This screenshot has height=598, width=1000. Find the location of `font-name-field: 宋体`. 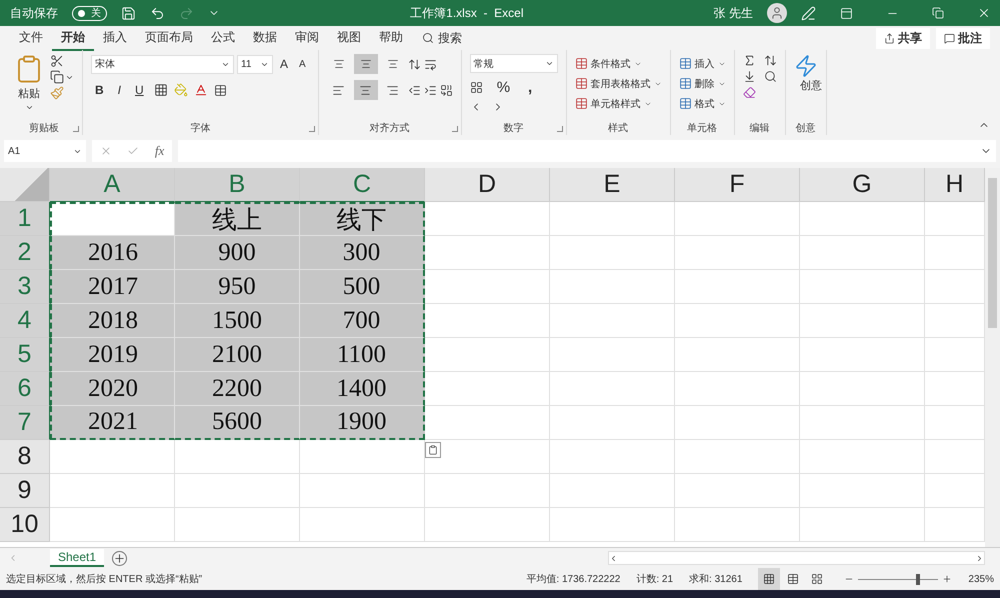

font-name-field: 宋体 is located at coordinates (162, 64).